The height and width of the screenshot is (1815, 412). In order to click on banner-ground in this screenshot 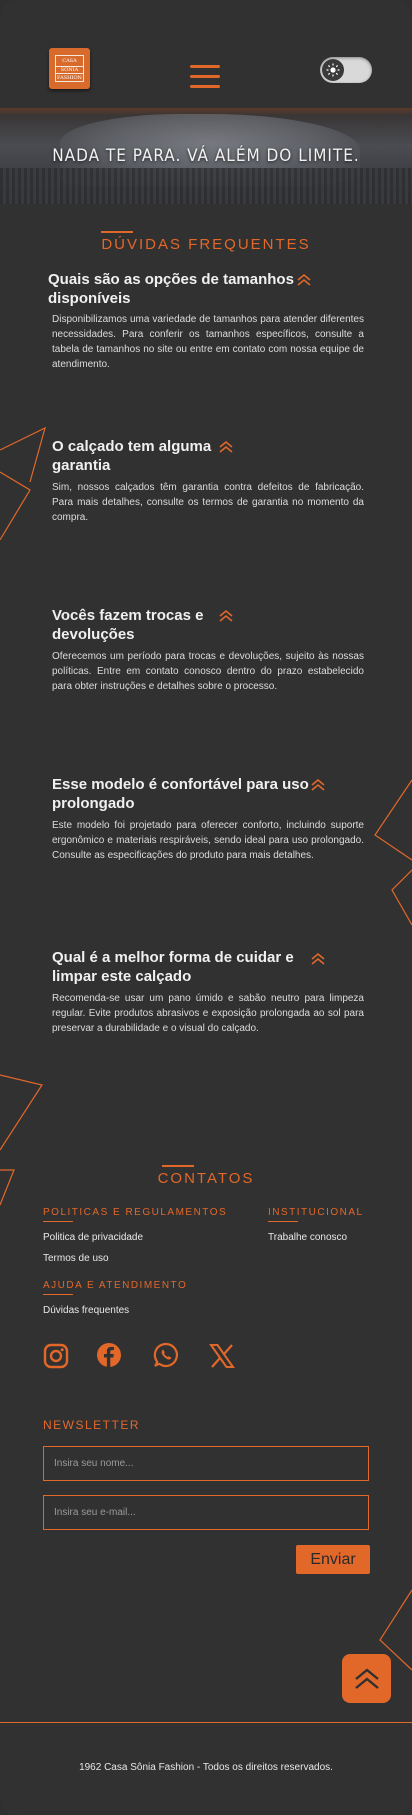, I will do `click(206, 186)`.